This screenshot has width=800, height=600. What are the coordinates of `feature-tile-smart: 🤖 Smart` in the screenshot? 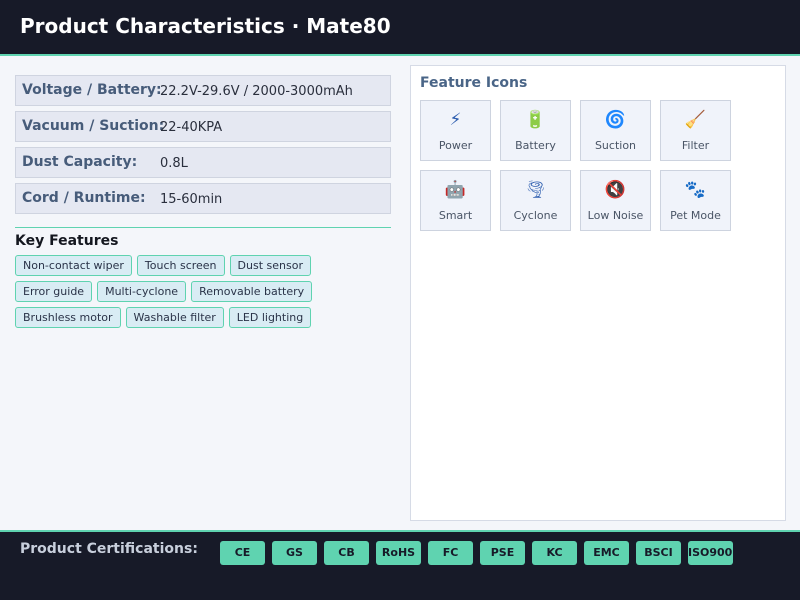 It's located at (455, 200).